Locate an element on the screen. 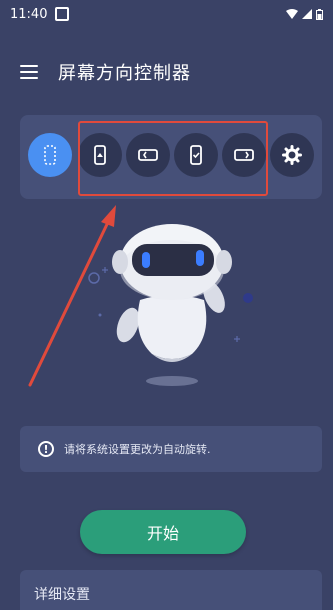  app-bar: 屏幕方向控制器 is located at coordinates (166, 72).